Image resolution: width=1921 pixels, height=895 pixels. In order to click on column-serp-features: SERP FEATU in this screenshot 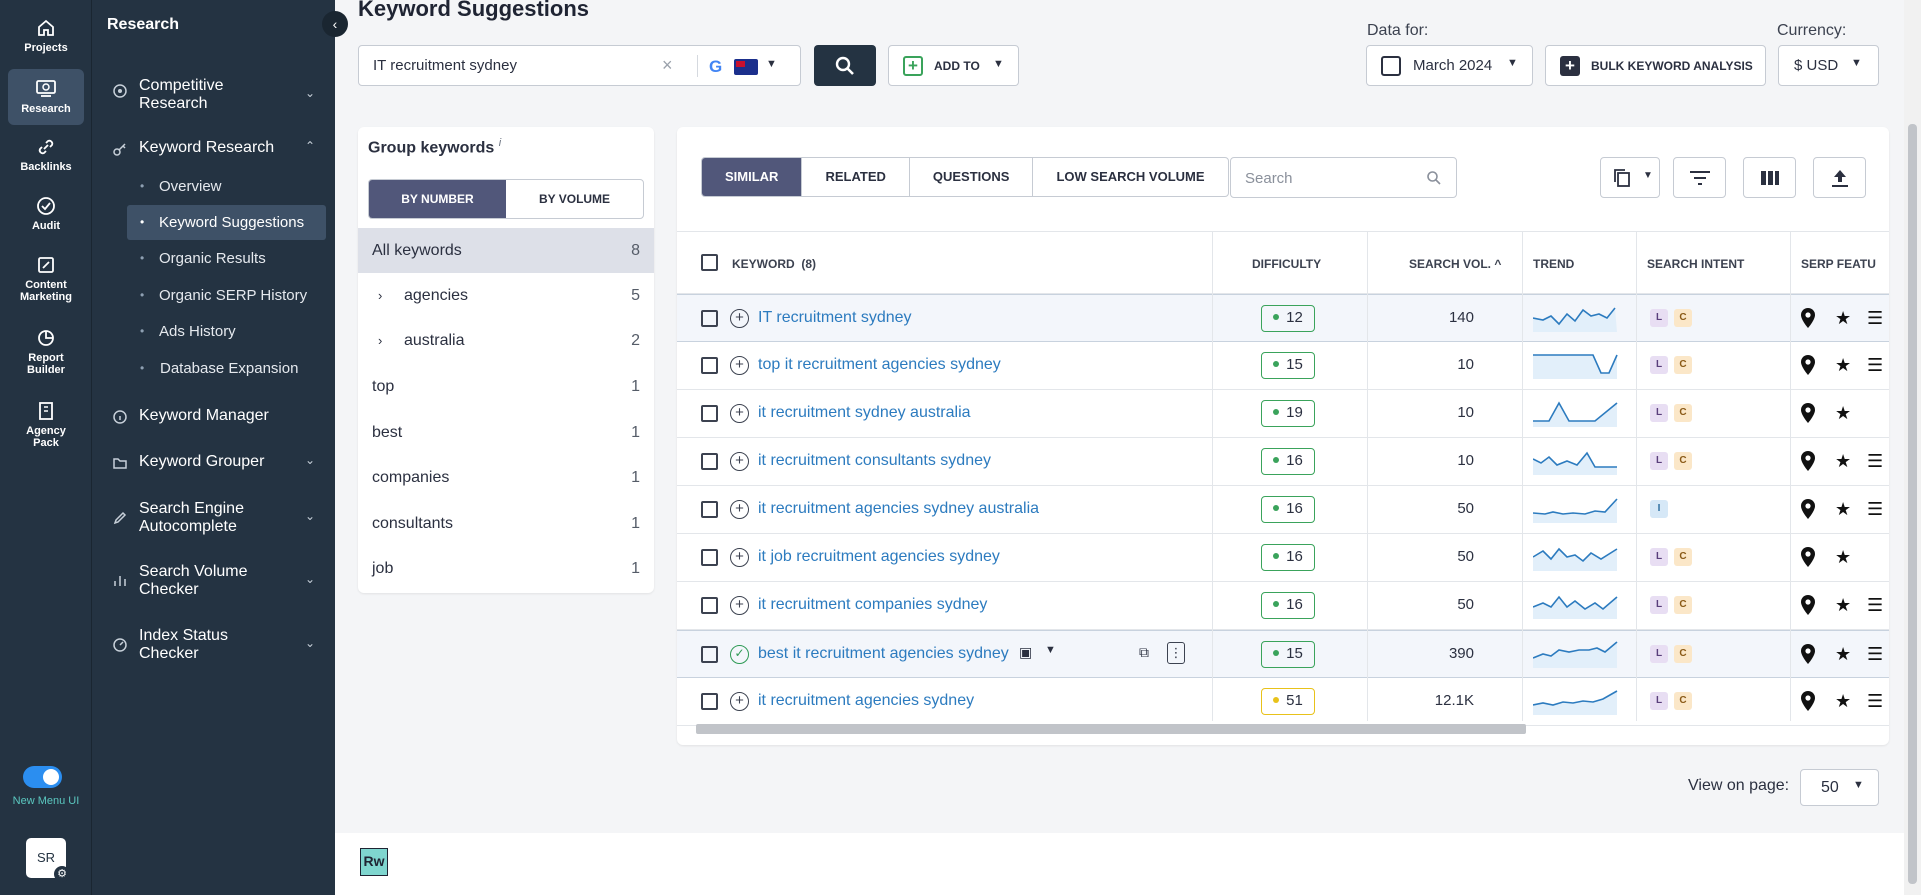, I will do `click(1838, 264)`.